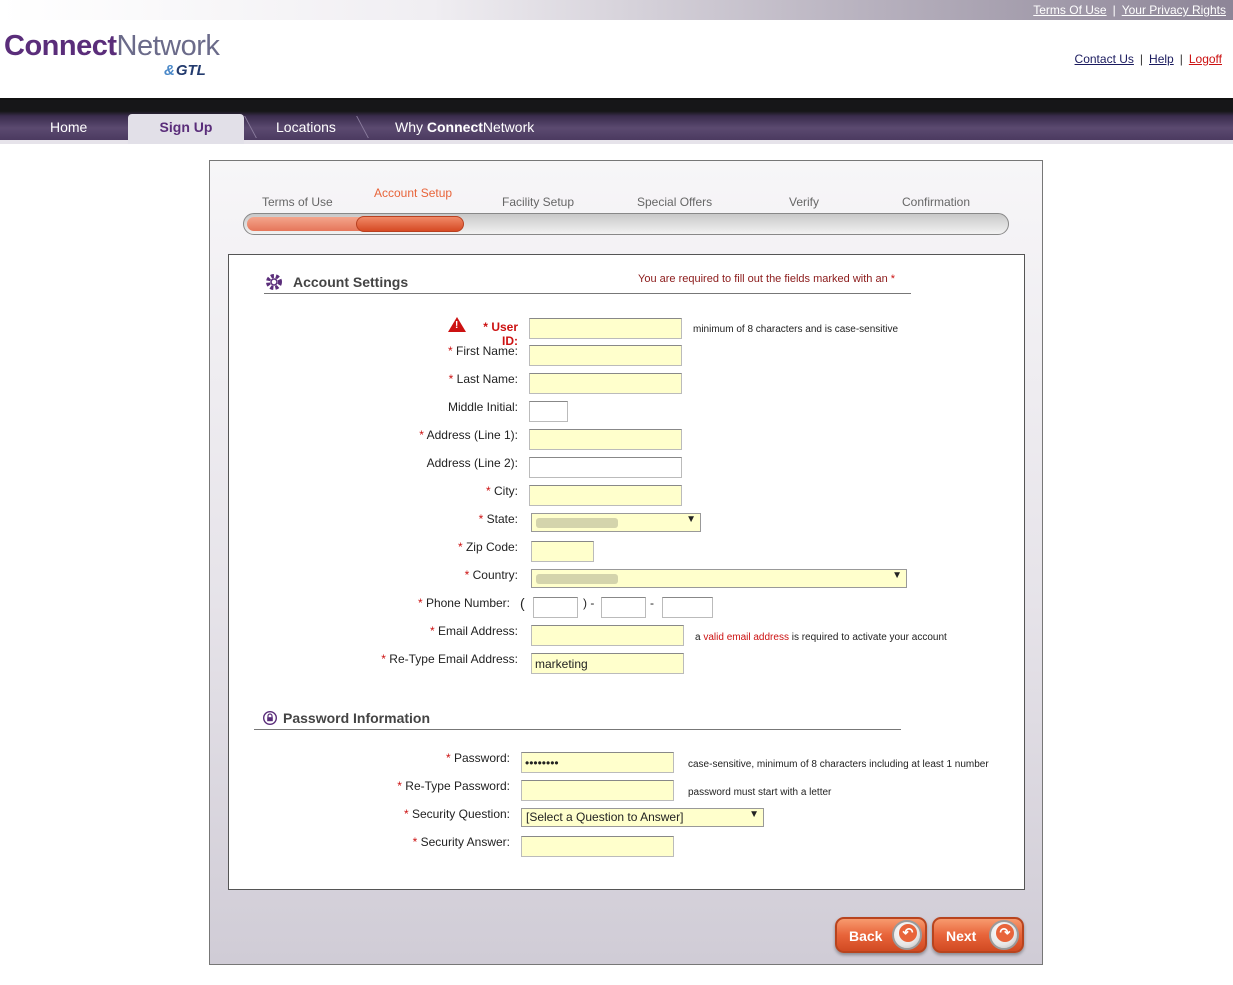 Image resolution: width=1233 pixels, height=985 pixels. What do you see at coordinates (907, 935) in the screenshot?
I see `back-arrow-icon: ↶` at bounding box center [907, 935].